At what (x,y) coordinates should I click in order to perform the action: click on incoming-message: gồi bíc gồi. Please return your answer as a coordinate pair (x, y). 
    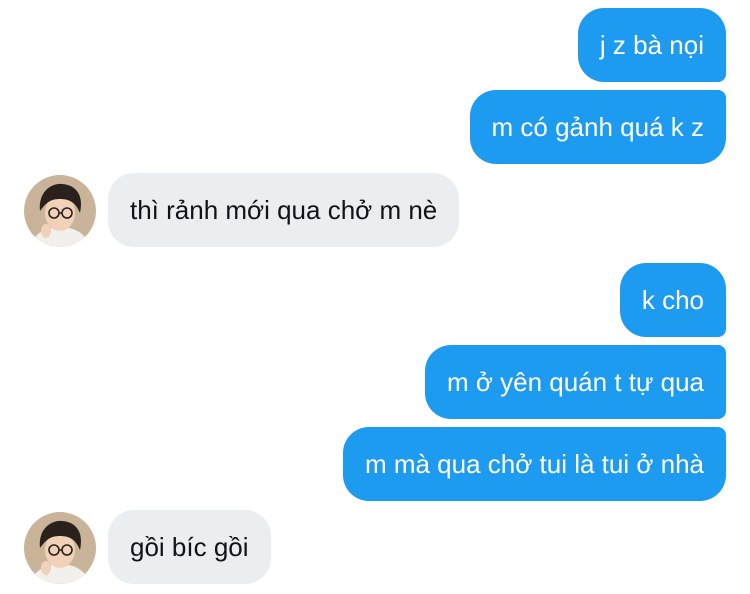
    Looking at the image, I should click on (189, 547).